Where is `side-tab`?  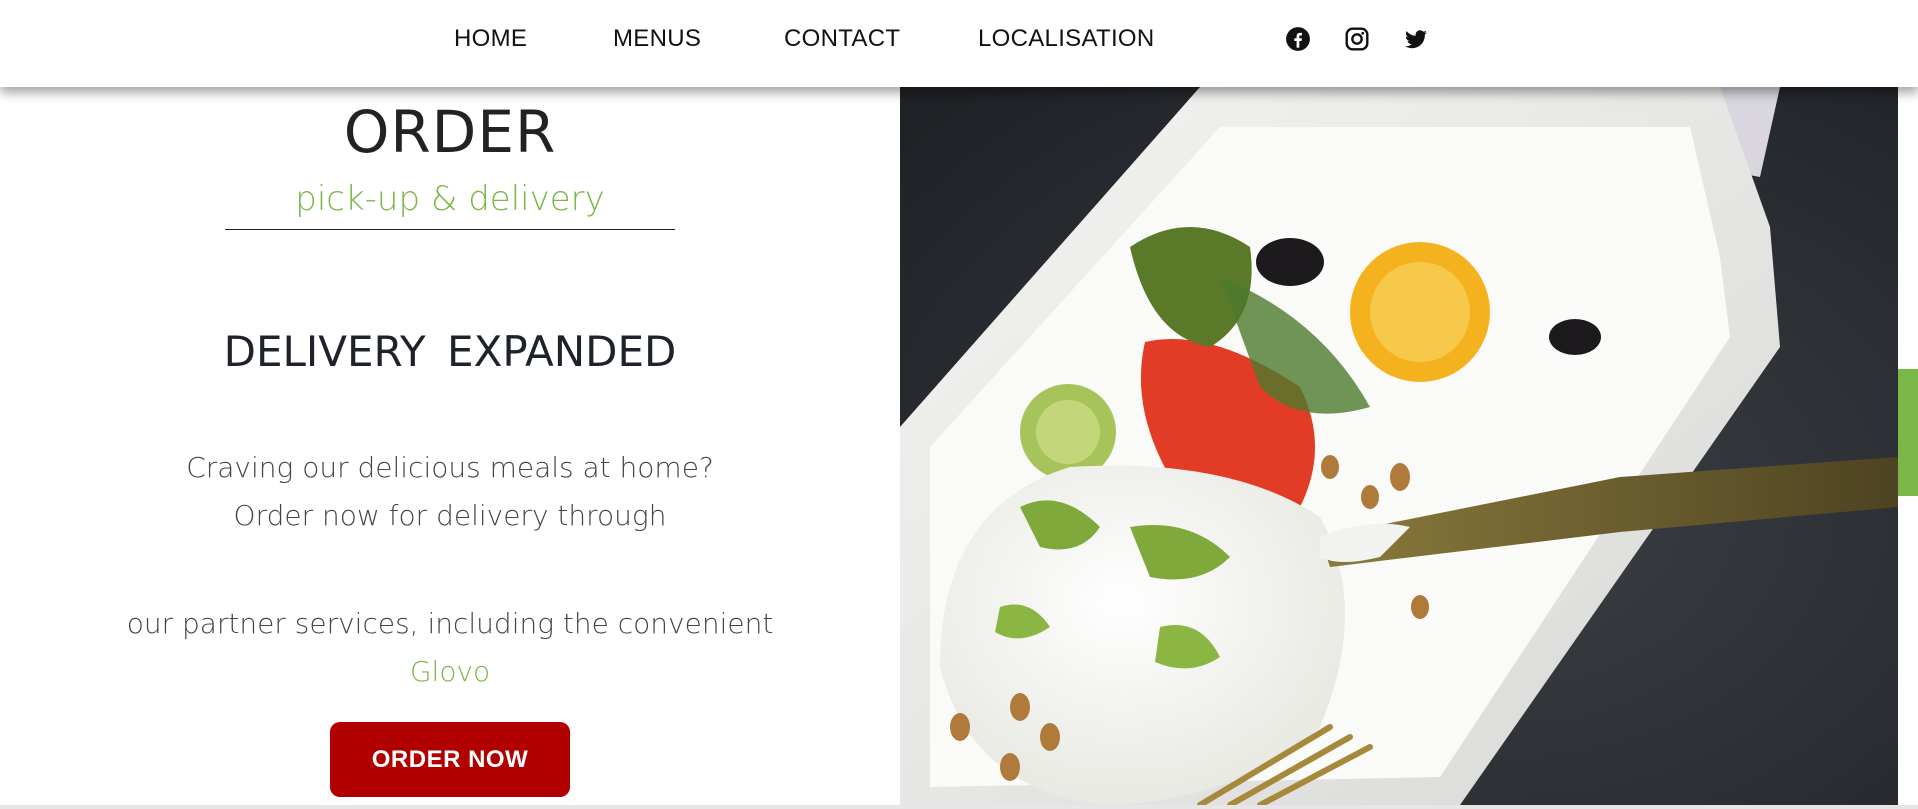
side-tab is located at coordinates (1908, 432).